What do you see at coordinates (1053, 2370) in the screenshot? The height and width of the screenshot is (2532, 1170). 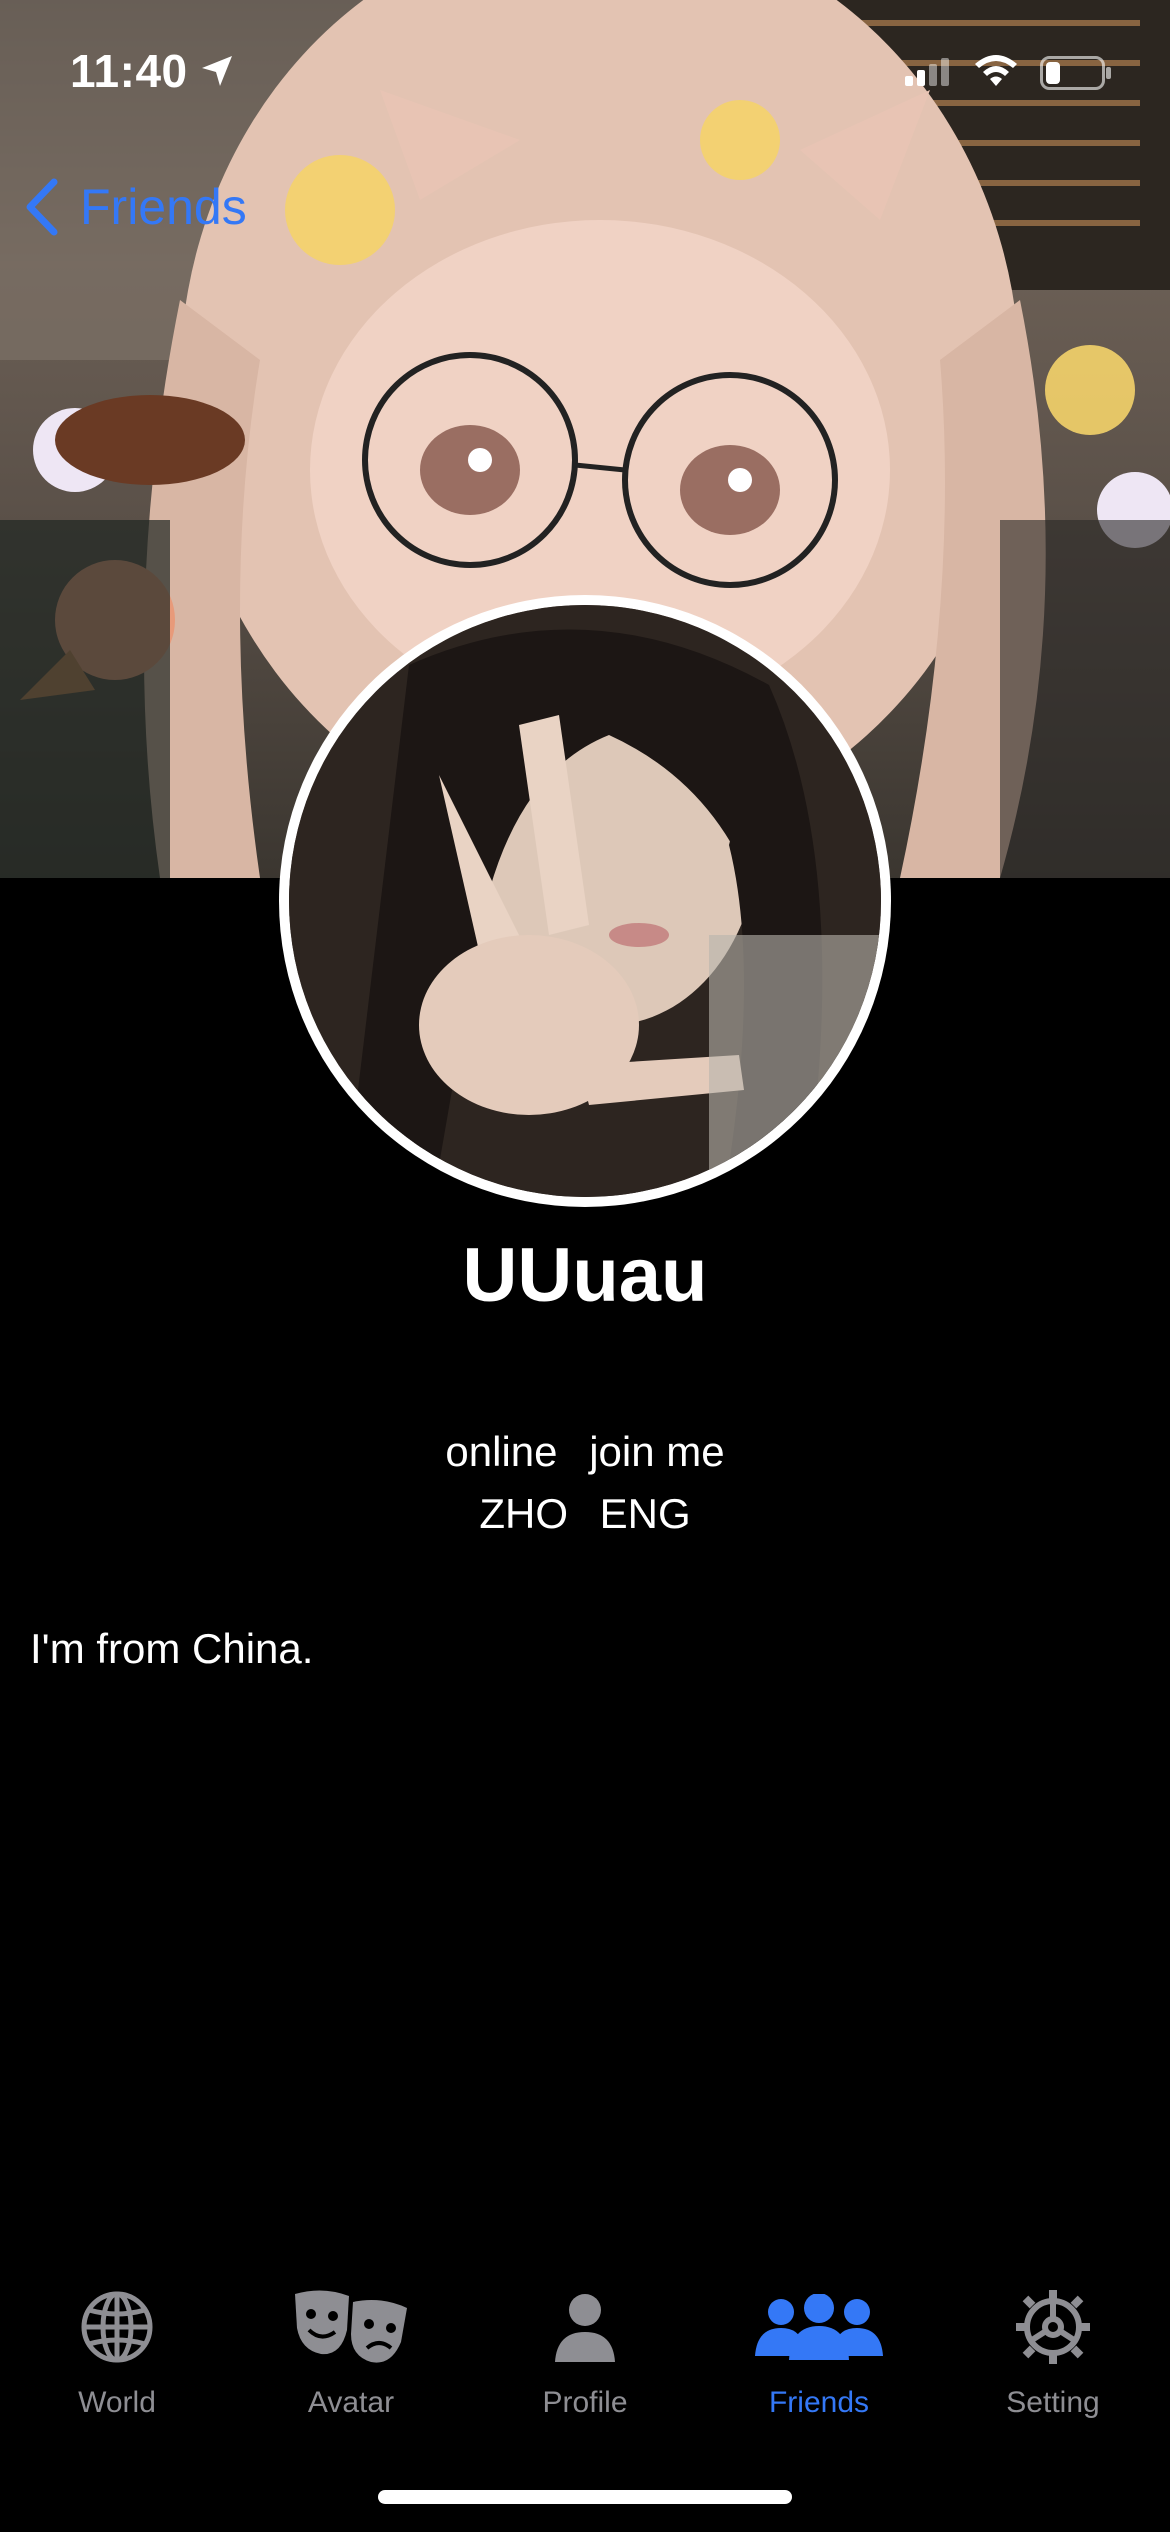 I see `tab-setting: Setting` at bounding box center [1053, 2370].